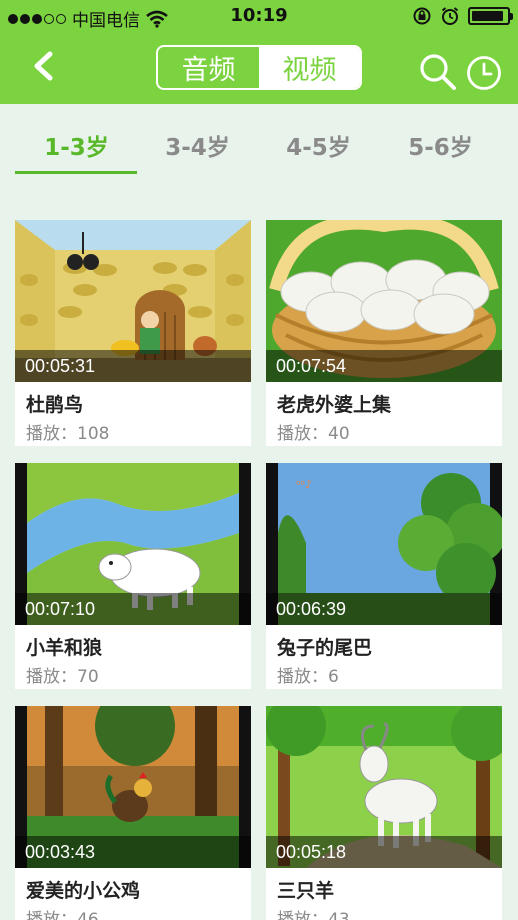 The image size is (518, 920). I want to click on video-card: ᵒᵒ♪ 00:06:39 兔子的尾巴 播放：6, so click(384, 576).